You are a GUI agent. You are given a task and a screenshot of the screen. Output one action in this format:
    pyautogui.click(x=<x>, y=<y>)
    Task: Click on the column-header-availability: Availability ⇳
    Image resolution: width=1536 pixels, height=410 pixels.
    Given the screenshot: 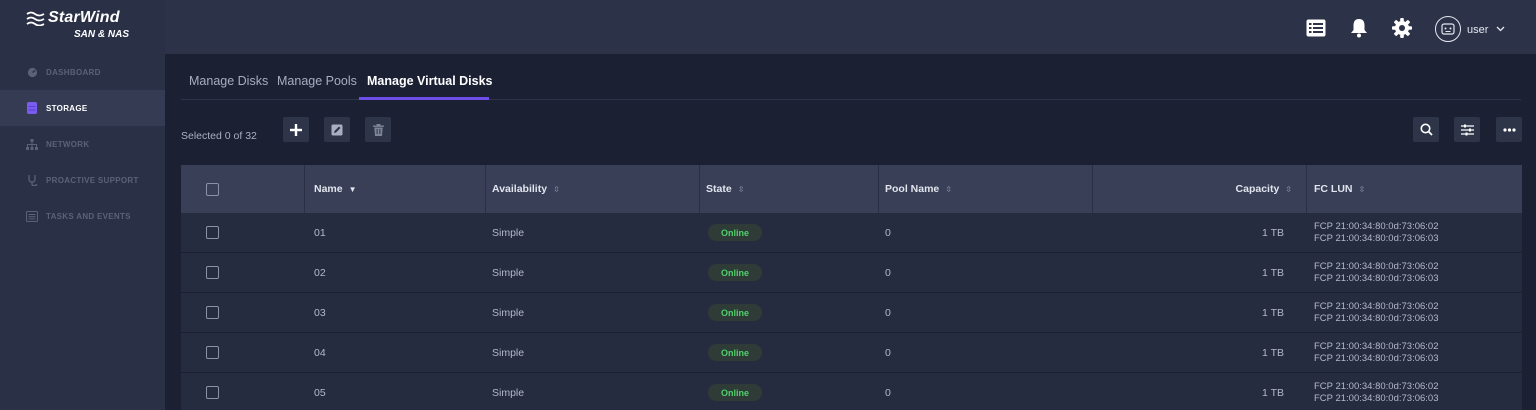 What is the action you would take?
    pyautogui.click(x=593, y=189)
    